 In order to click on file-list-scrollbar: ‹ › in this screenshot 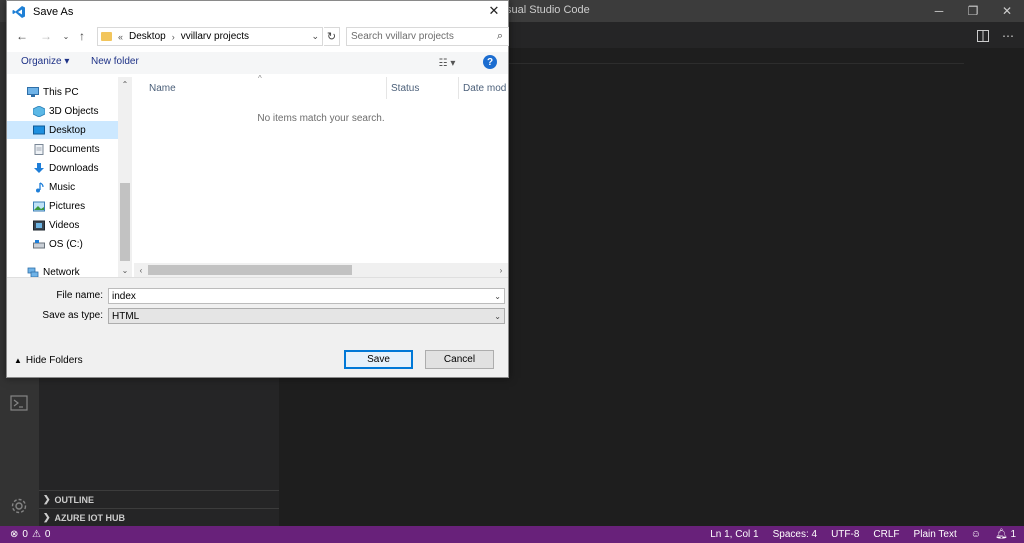, I will do `click(321, 270)`.